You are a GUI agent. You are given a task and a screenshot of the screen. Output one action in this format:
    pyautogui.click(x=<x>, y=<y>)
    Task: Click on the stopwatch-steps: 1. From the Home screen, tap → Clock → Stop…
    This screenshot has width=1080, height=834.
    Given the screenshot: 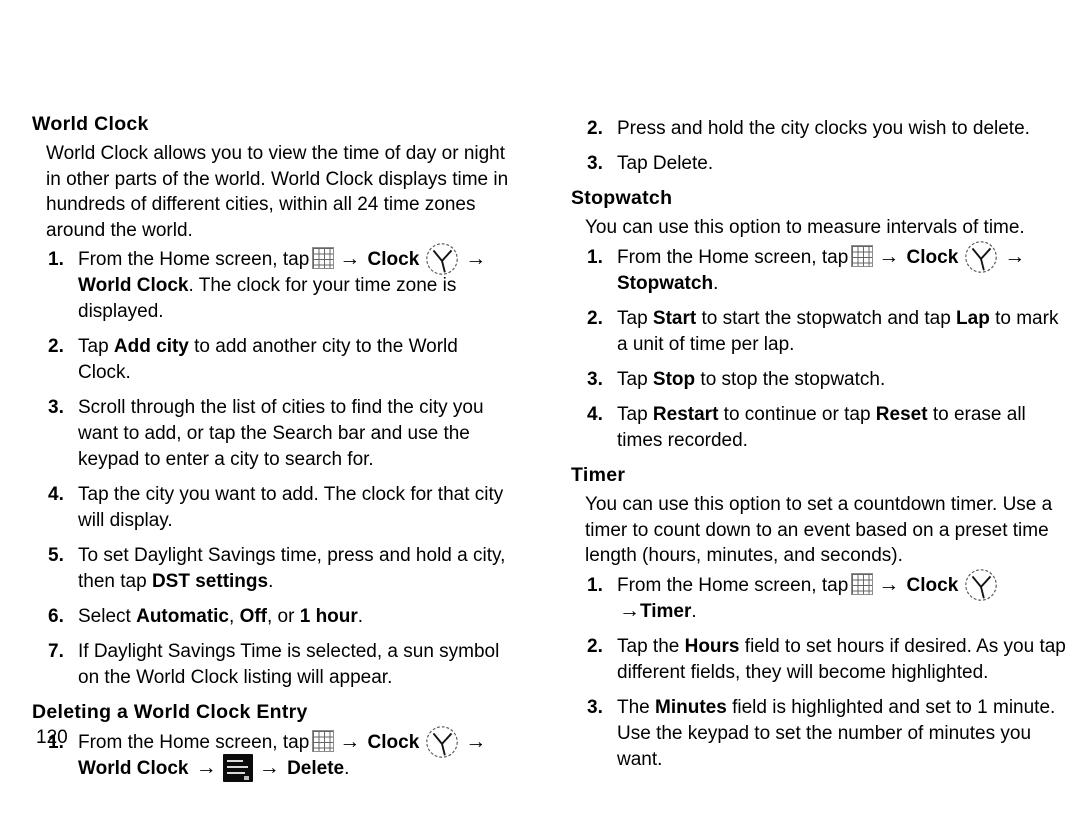 What is the action you would take?
    pyautogui.click(x=821, y=347)
    